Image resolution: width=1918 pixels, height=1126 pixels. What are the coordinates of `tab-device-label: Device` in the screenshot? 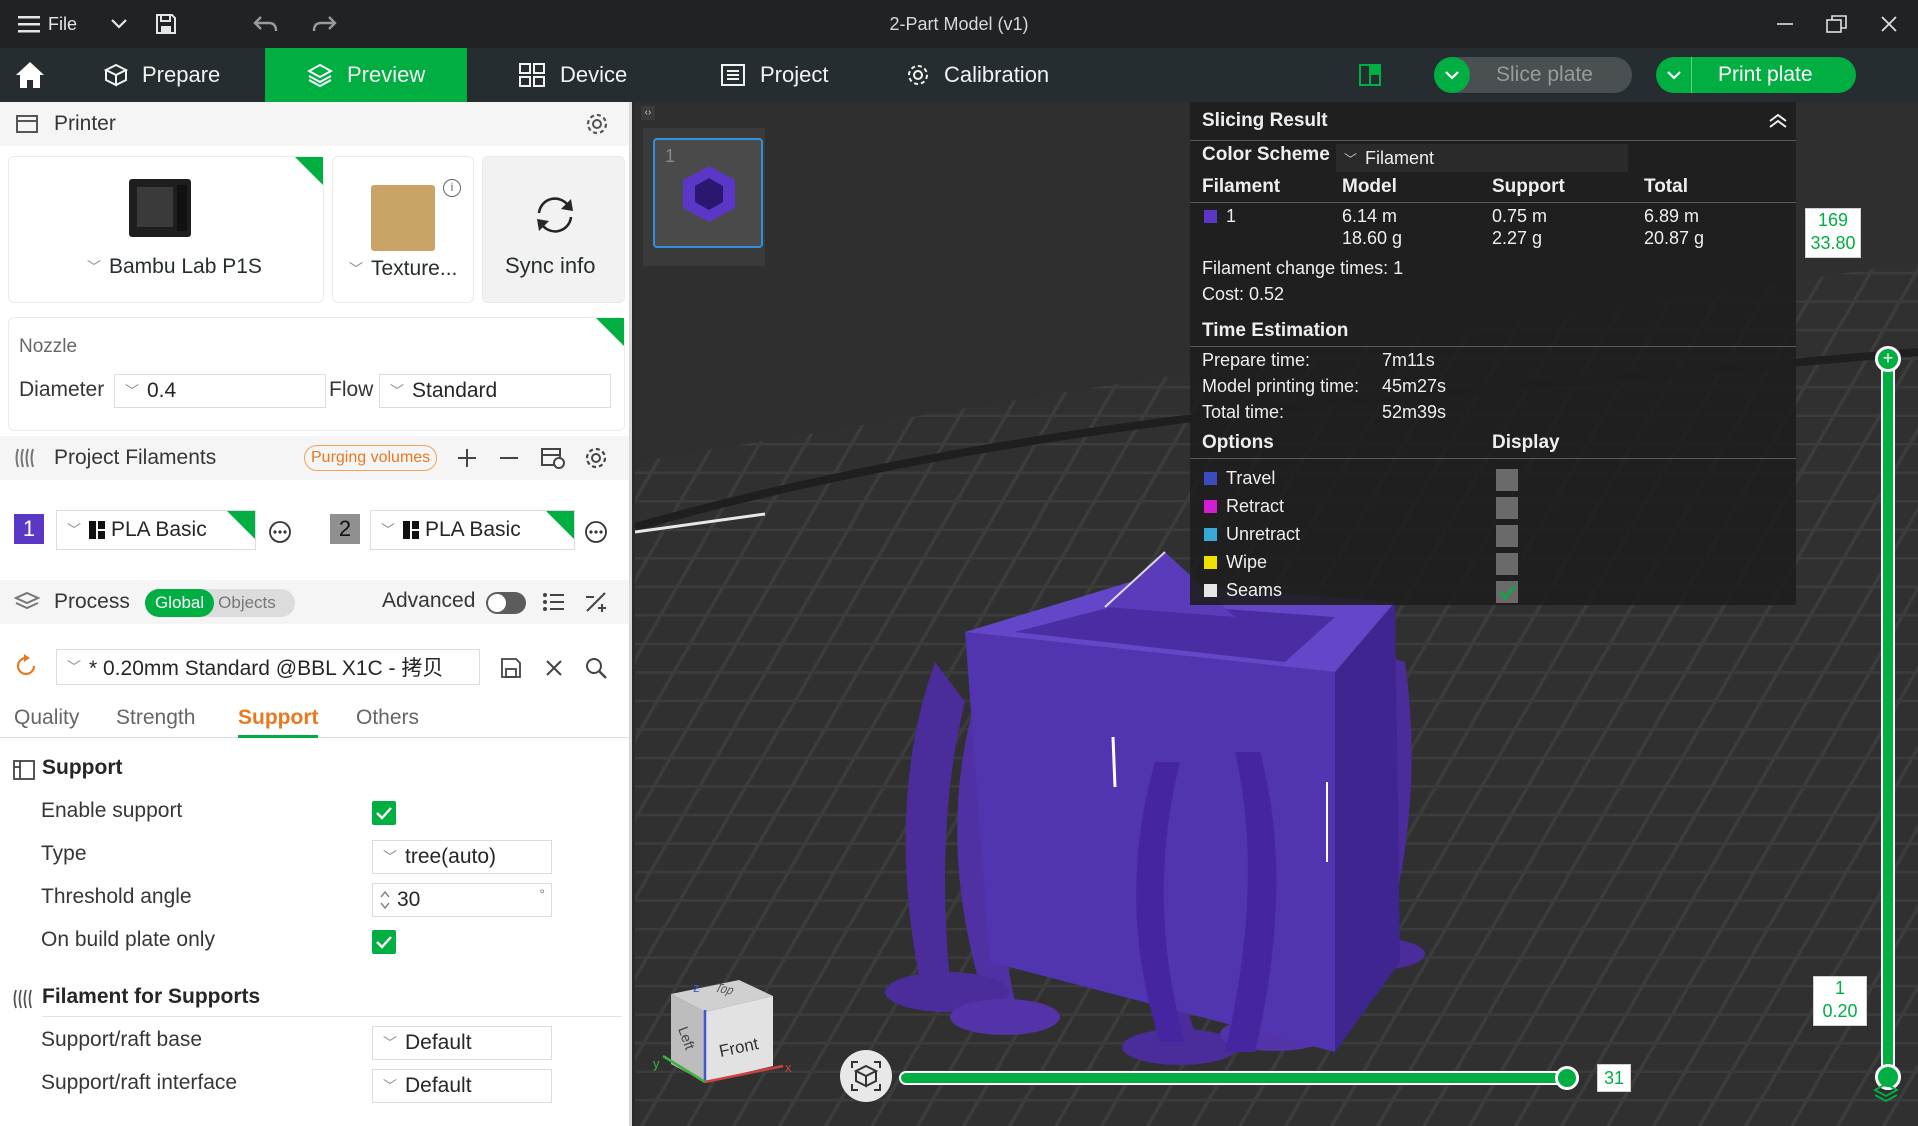 It's located at (594, 74).